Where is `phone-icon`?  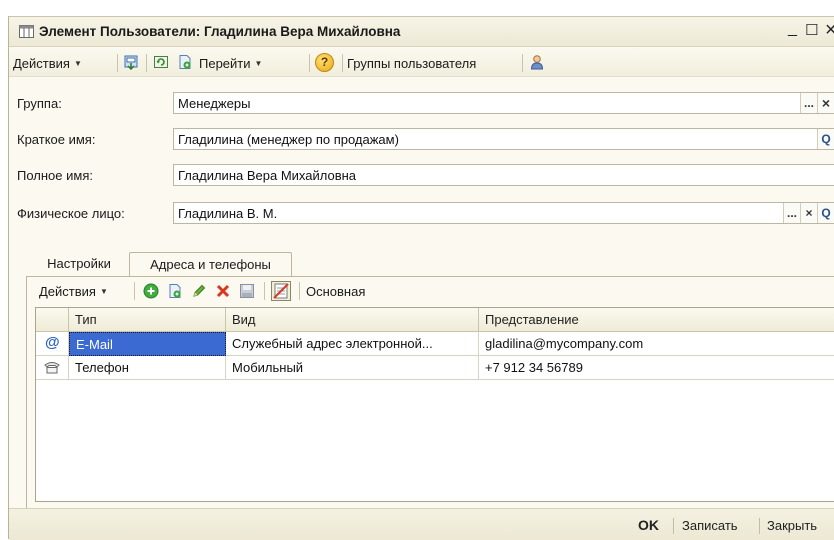 phone-icon is located at coordinates (52, 368).